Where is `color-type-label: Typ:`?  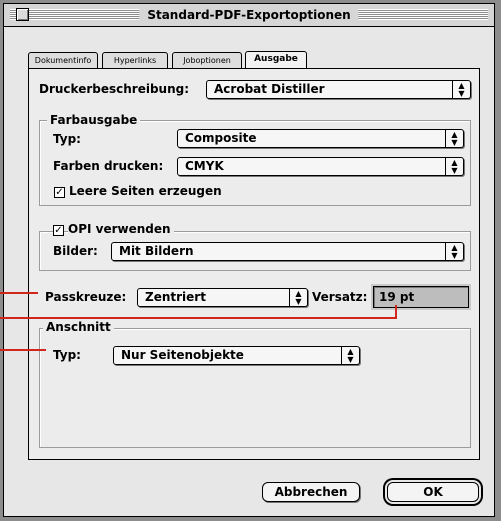
color-type-label: Typ: is located at coordinates (67, 139).